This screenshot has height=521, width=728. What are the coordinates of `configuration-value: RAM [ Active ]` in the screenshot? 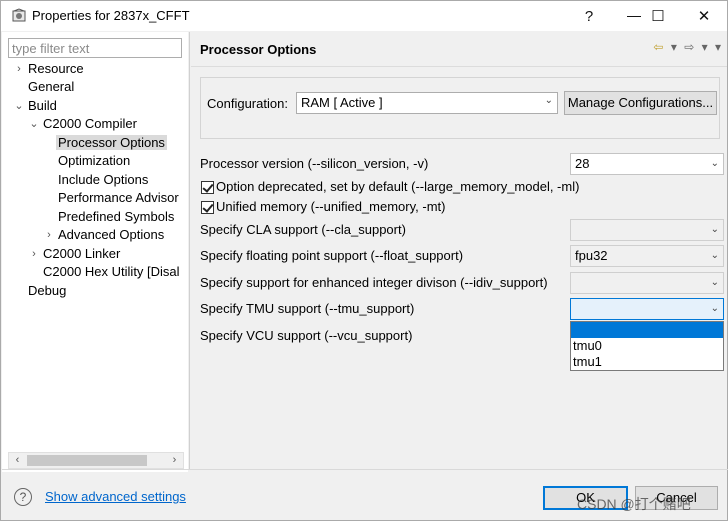 It's located at (342, 102).